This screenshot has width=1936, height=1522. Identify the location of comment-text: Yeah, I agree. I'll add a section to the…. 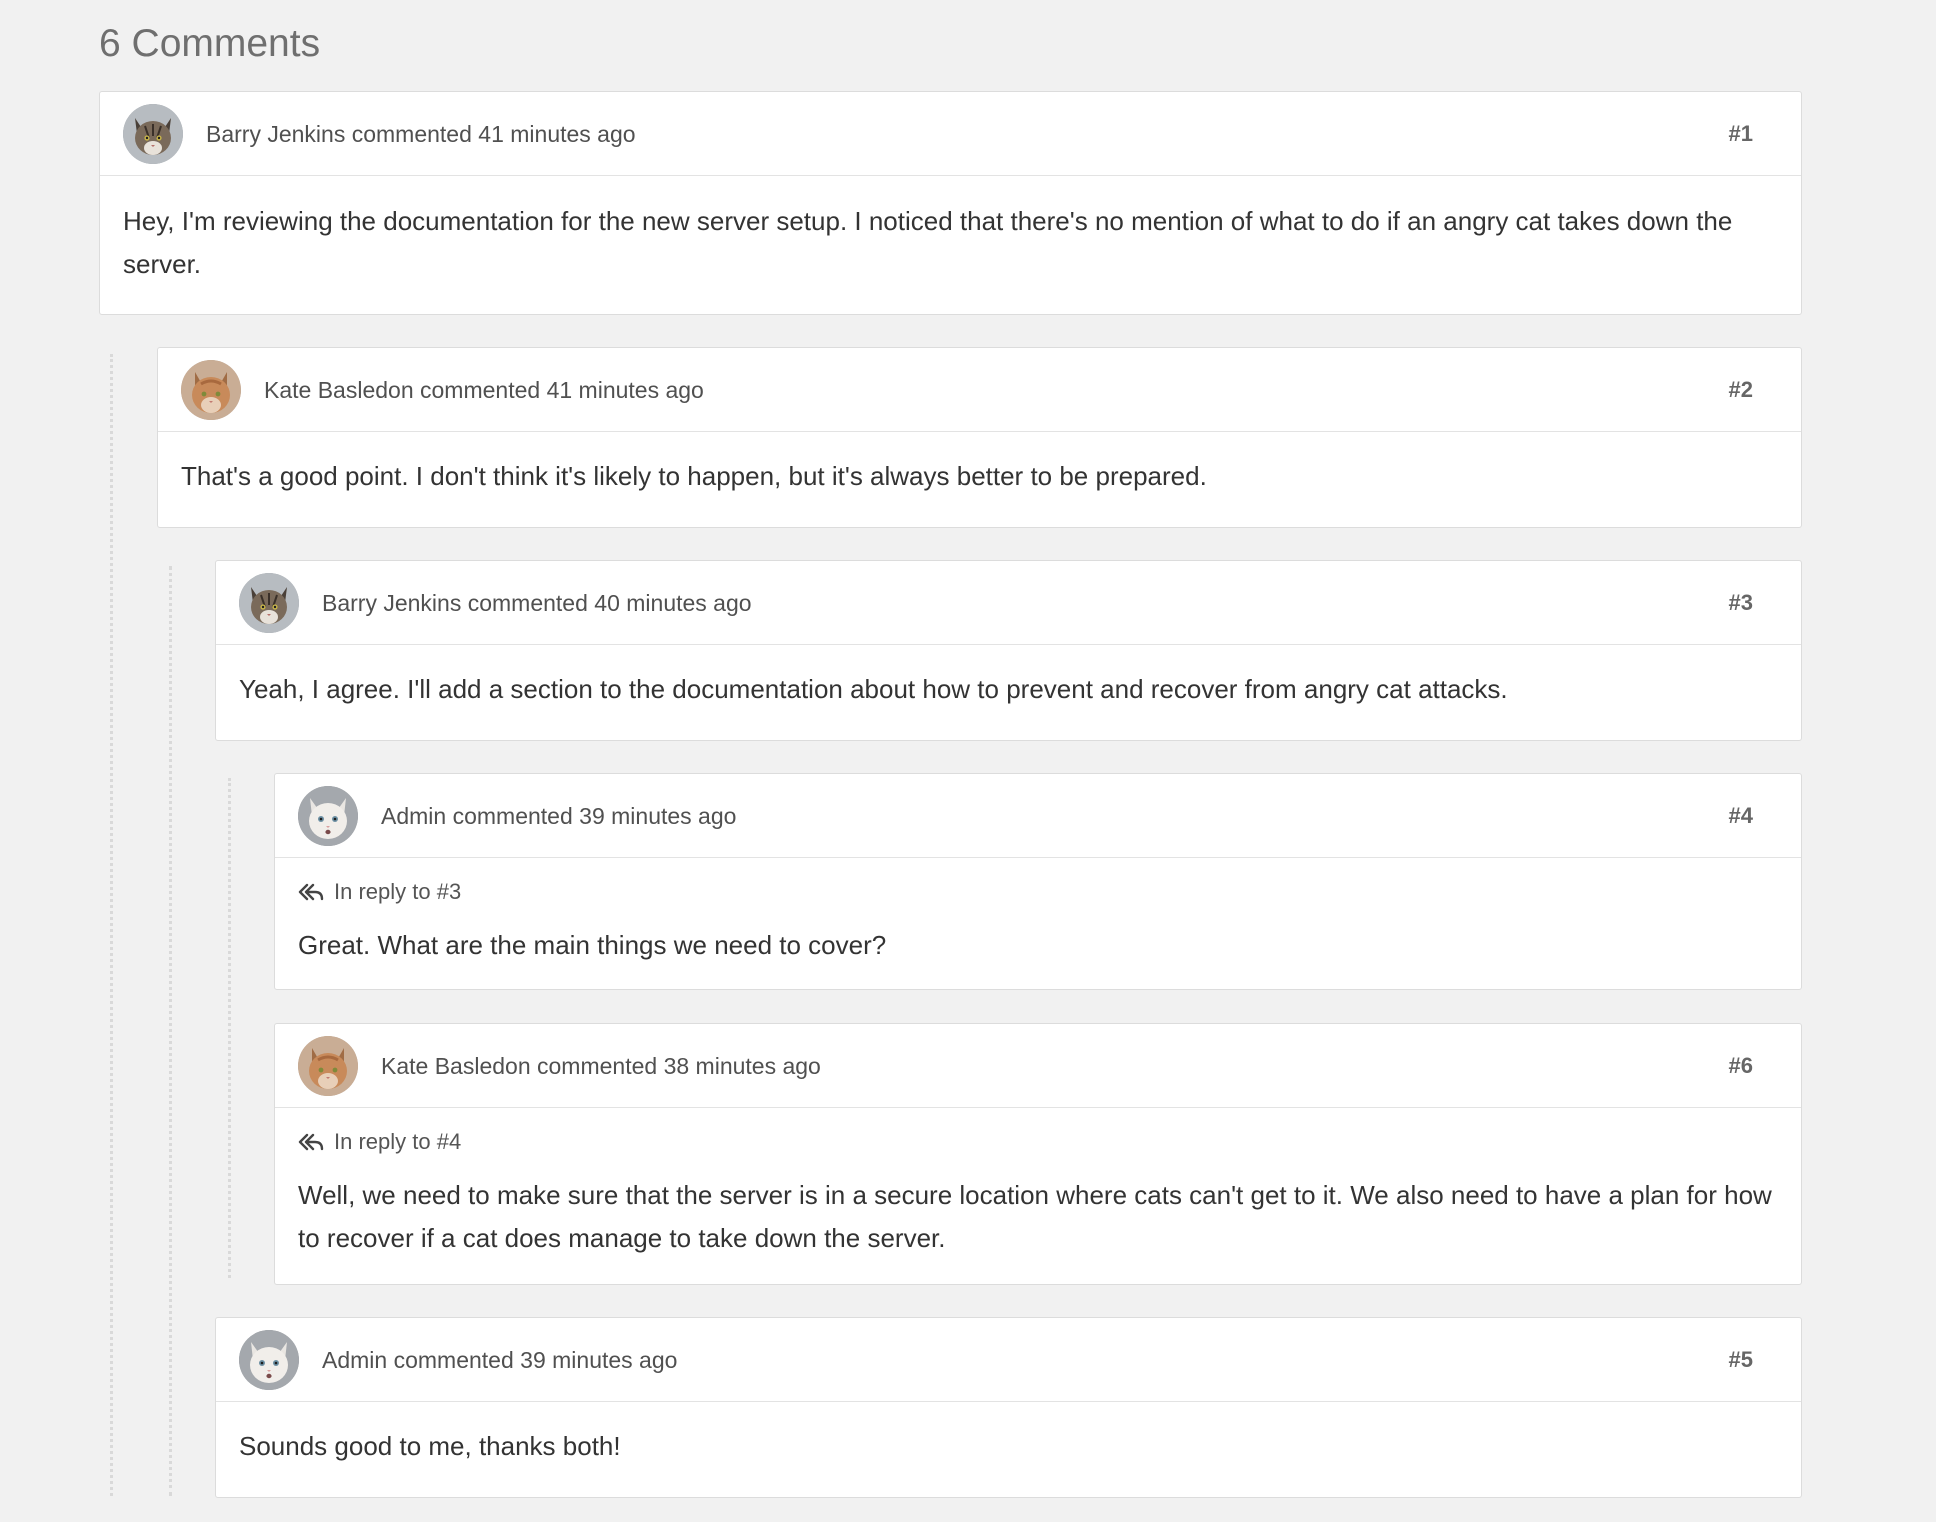
(873, 689).